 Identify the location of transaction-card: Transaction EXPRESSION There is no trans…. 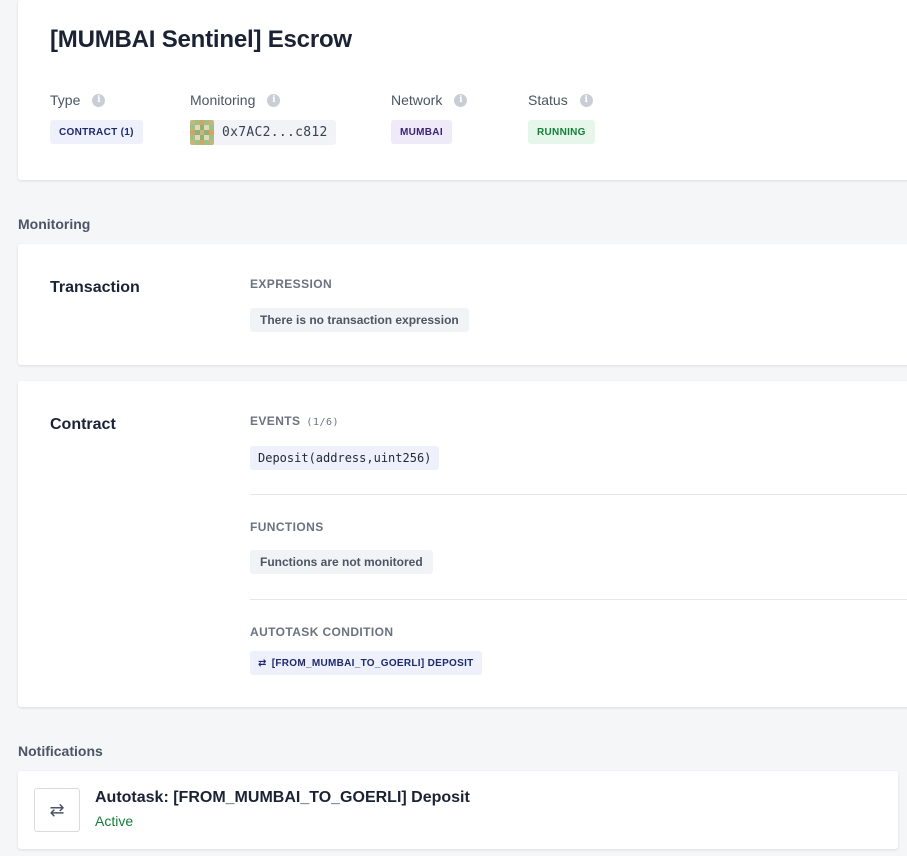
(462, 304).